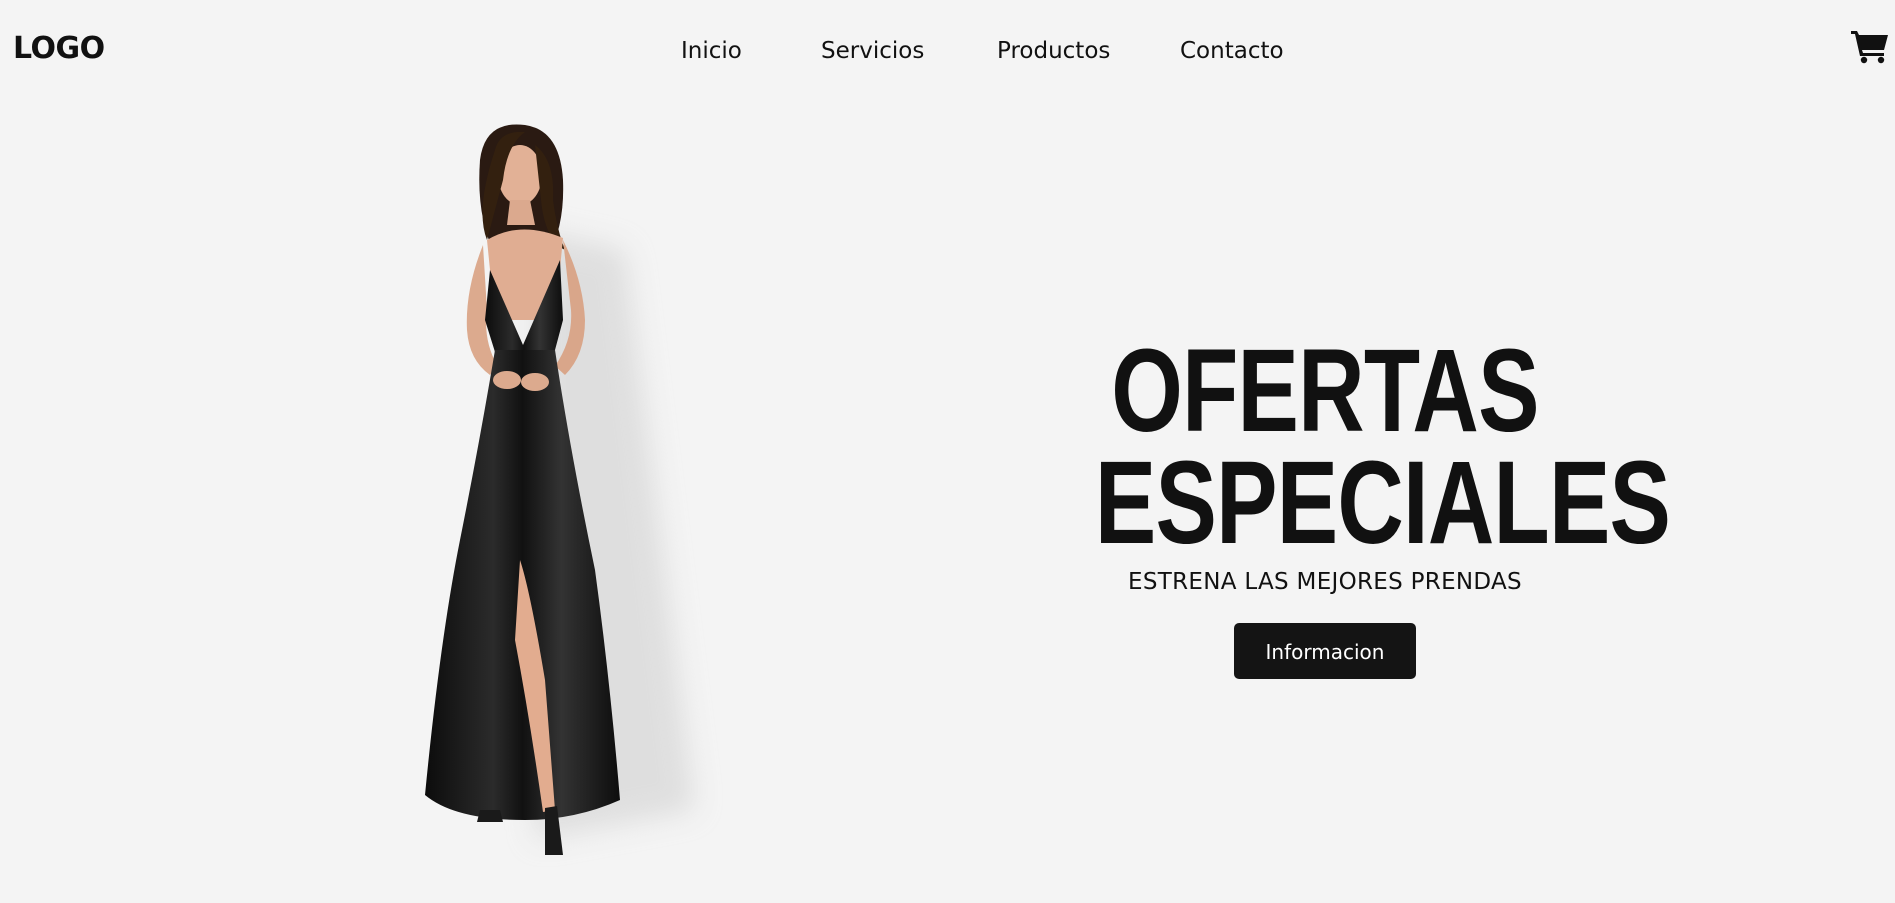  I want to click on headline-line-2: ESPECIALES, so click(1382, 503).